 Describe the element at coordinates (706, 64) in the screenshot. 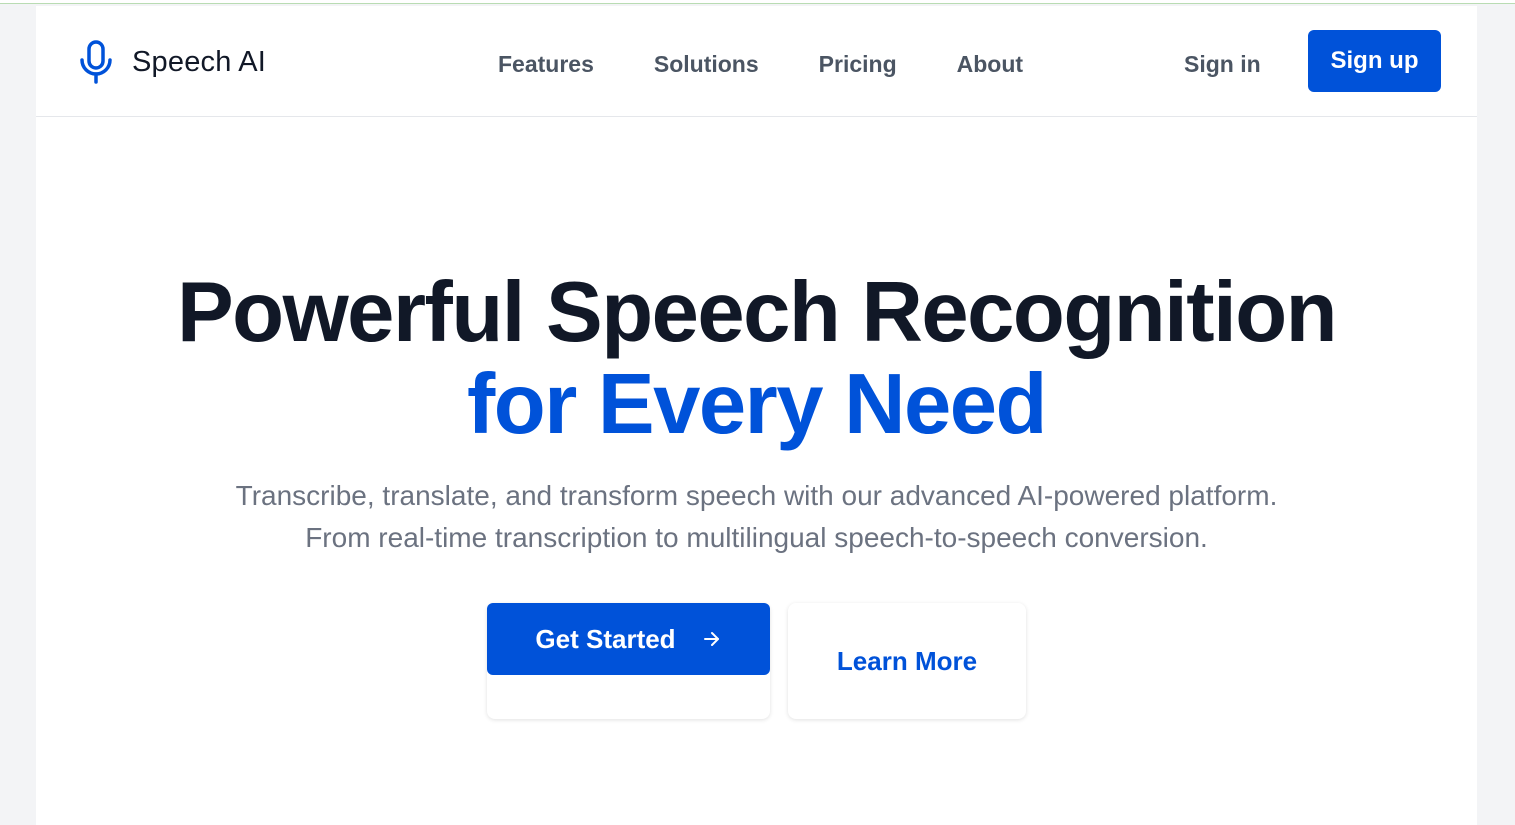

I see `nav-link-solutions: Solutions` at that location.